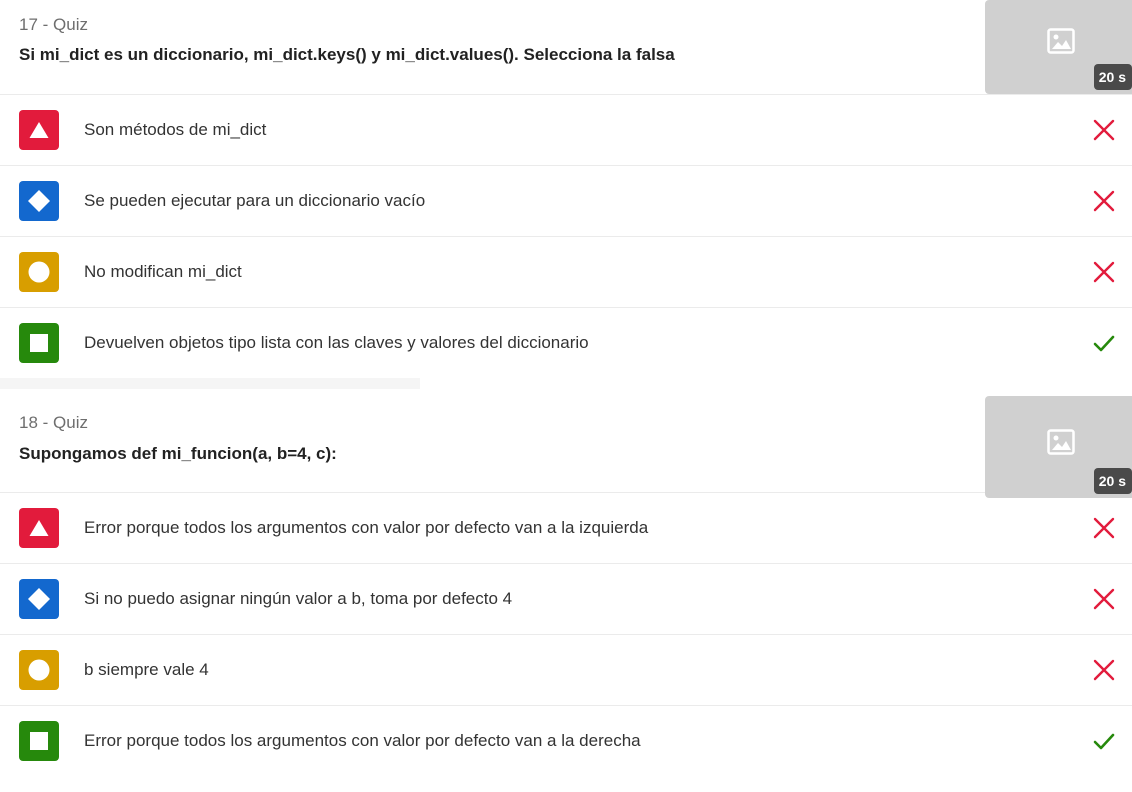 The image size is (1132, 792). What do you see at coordinates (146, 669) in the screenshot?
I see `answer-text: b siempre vale 4` at bounding box center [146, 669].